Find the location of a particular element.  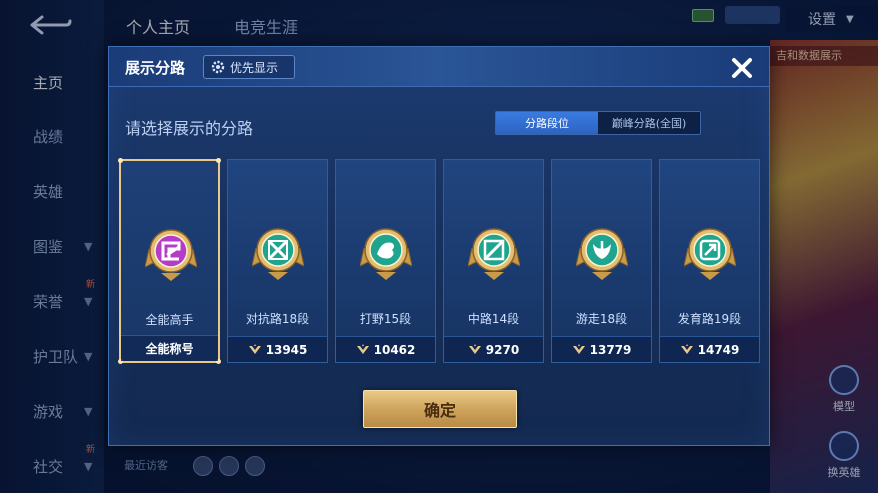

lane-card: 中路14段 9270 is located at coordinates (493, 261).